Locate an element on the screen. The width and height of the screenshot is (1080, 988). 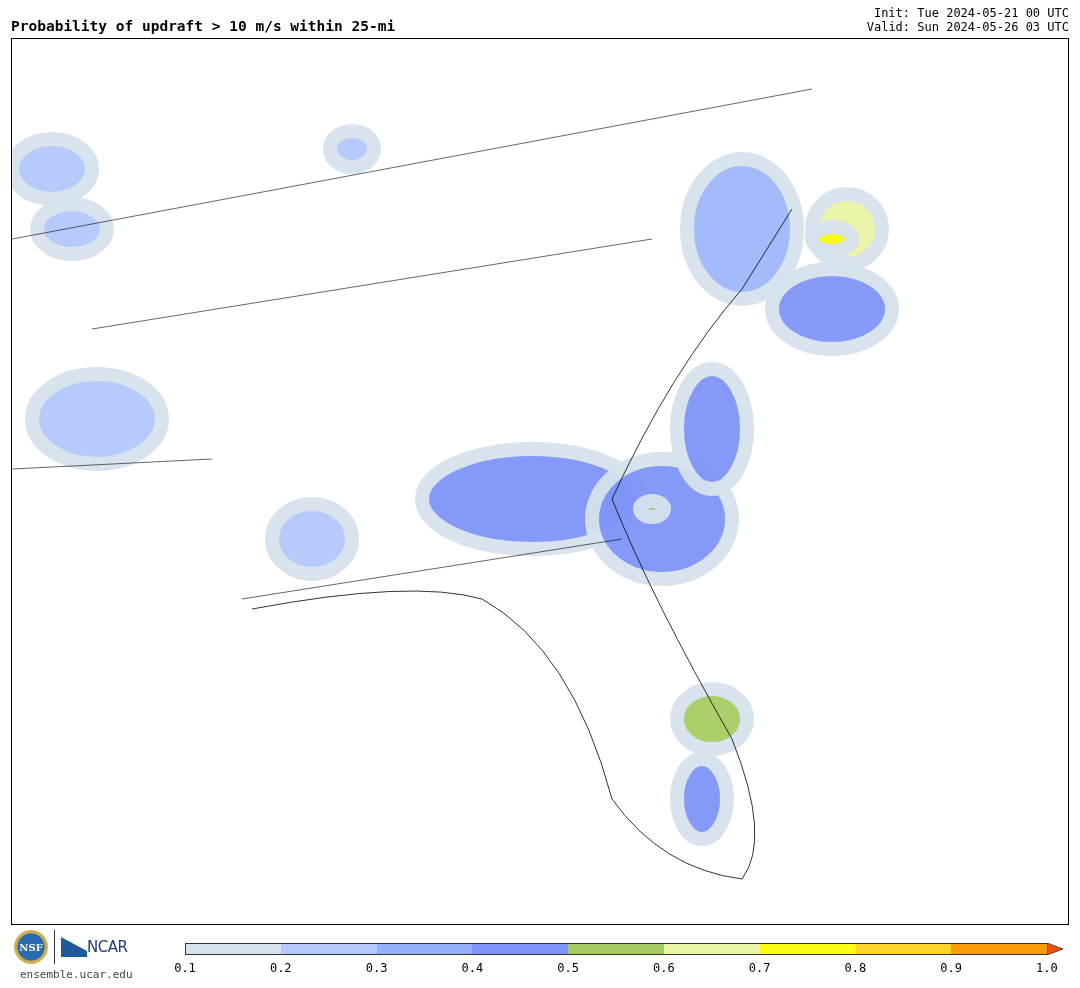
colorbar-tick-label: 0.9 is located at coordinates (951, 968).